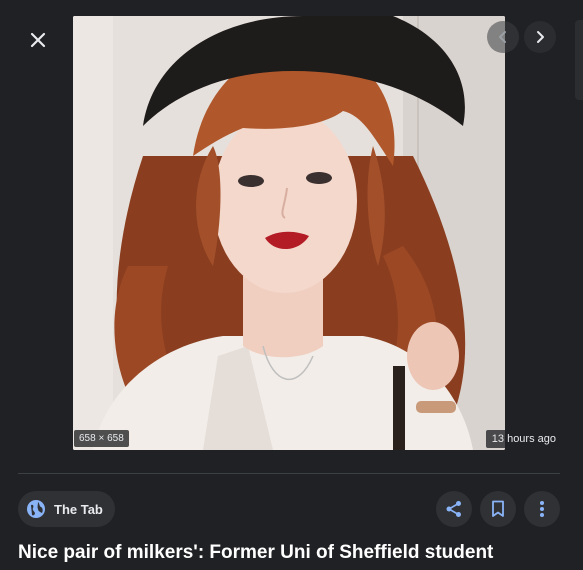 Image resolution: width=583 pixels, height=570 pixels. Describe the element at coordinates (36, 509) in the screenshot. I see `globe-icon` at that location.